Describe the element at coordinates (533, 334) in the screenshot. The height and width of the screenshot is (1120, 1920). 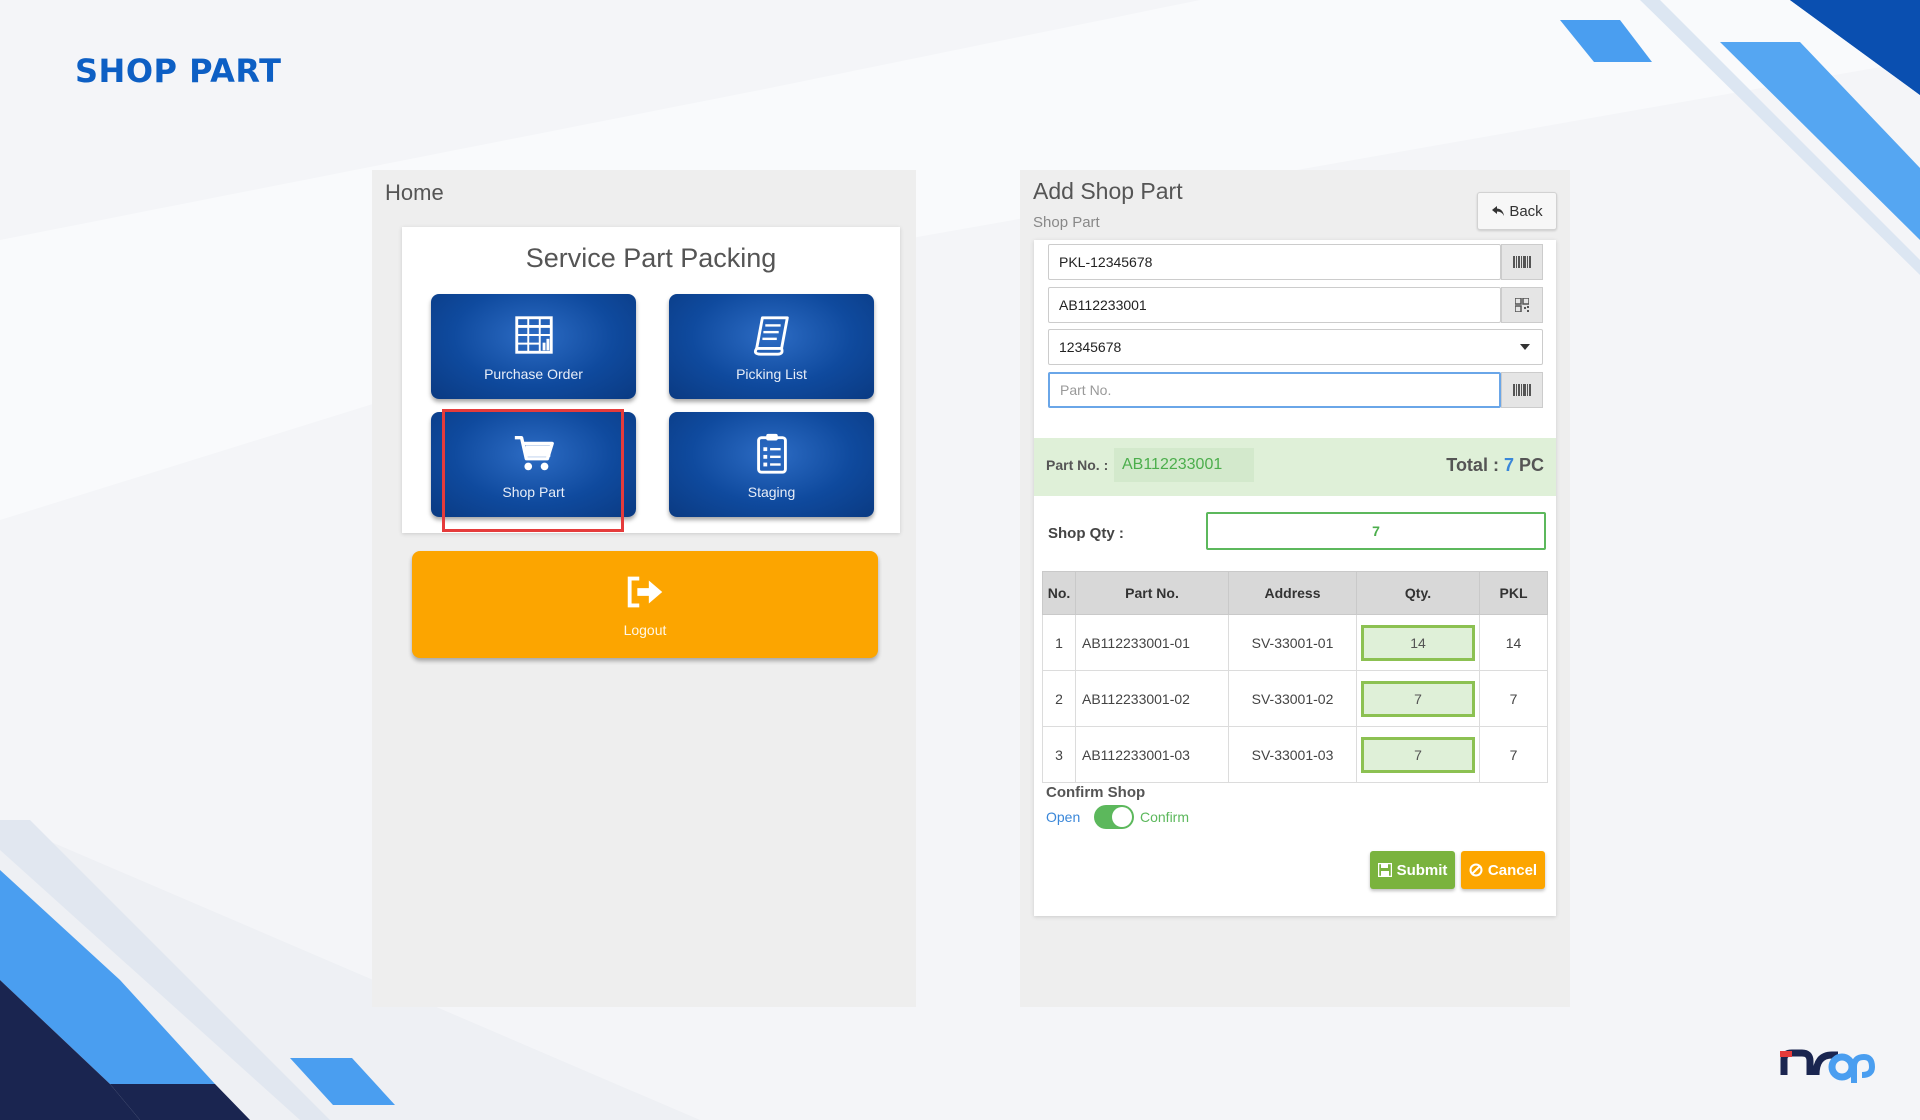
I see `table-chart-icon` at that location.